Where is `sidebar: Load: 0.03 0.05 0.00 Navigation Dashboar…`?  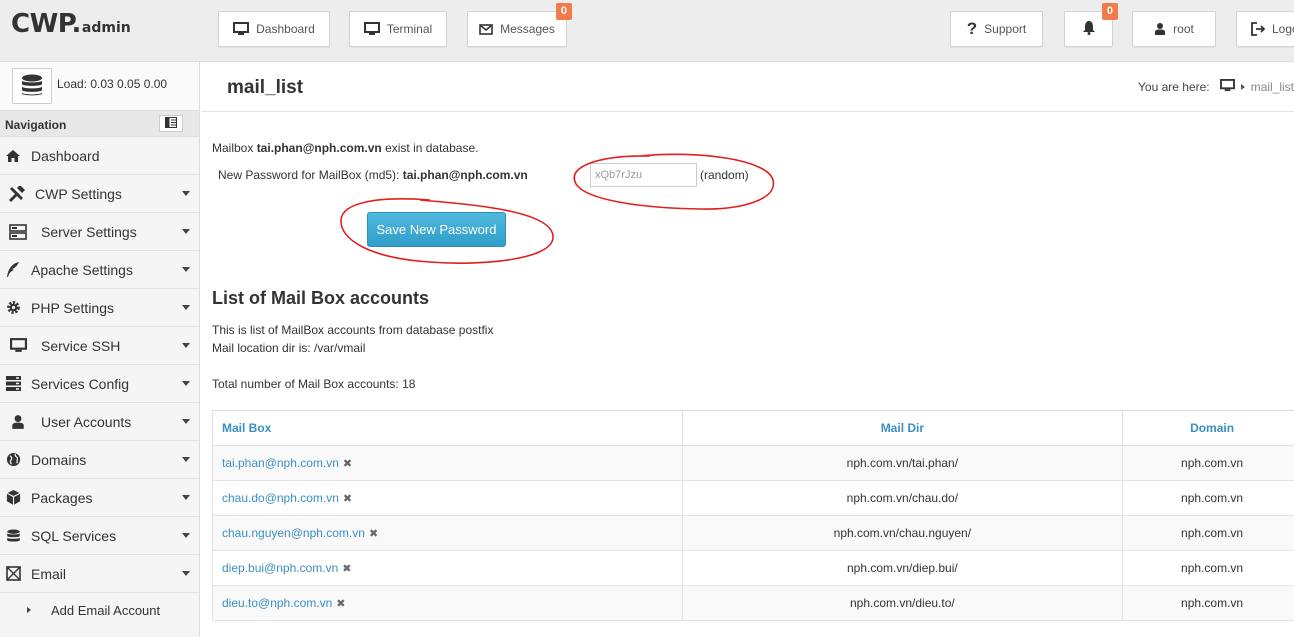 sidebar: Load: 0.03 0.05 0.00 Navigation Dashboar… is located at coordinates (100, 349).